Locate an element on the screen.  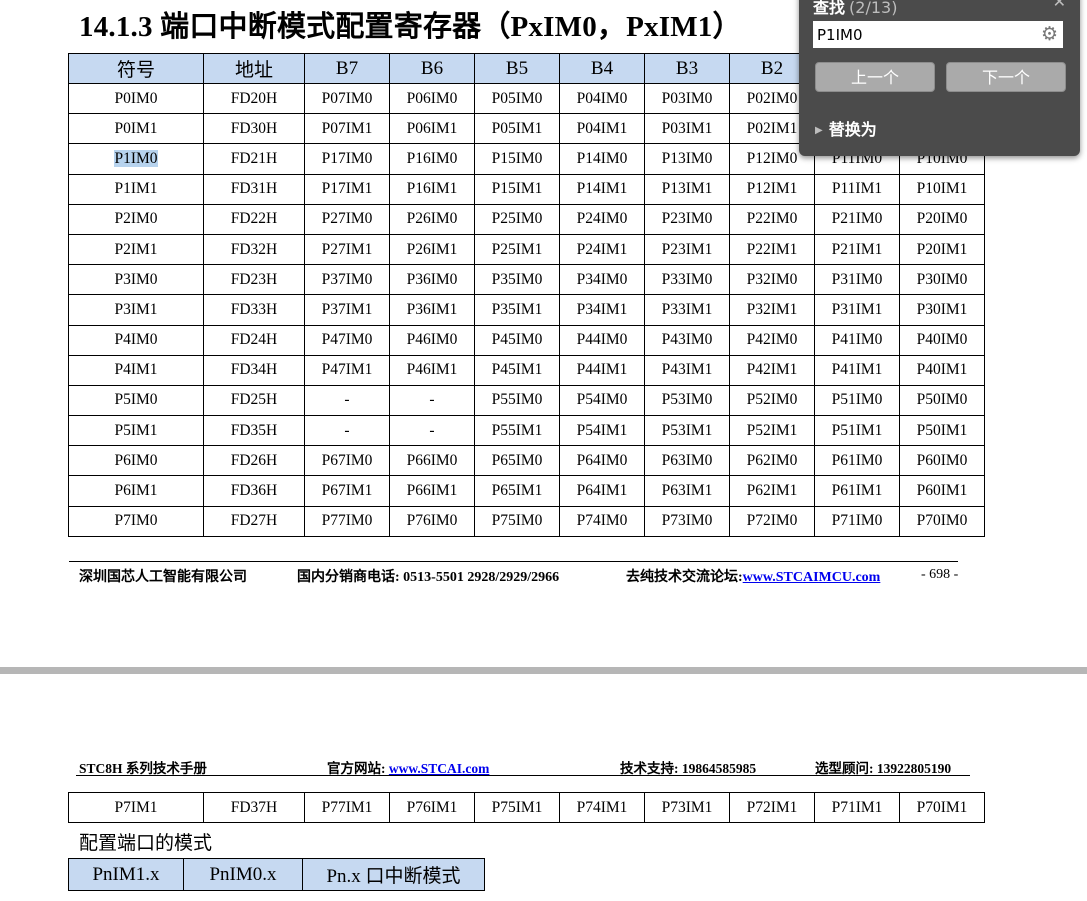
bit-cell: P76IM1 is located at coordinates (432, 807).